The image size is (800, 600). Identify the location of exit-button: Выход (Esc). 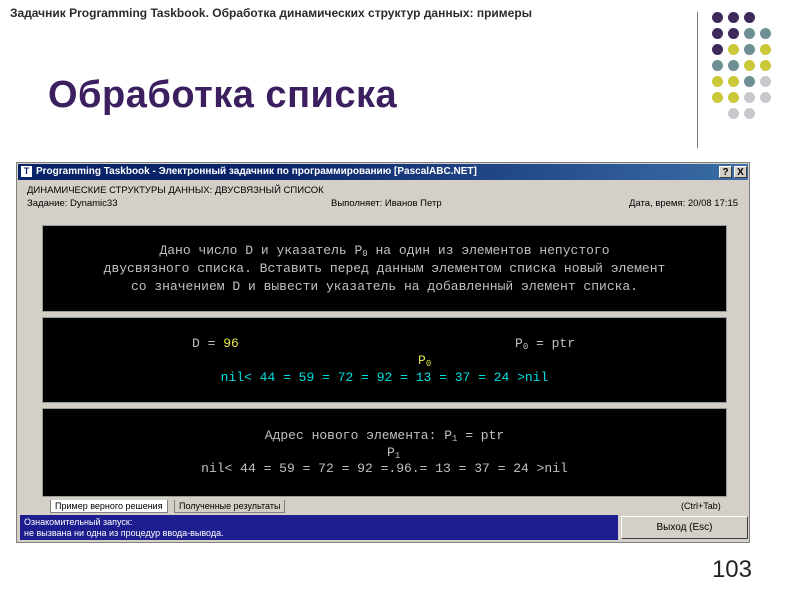
(684, 527).